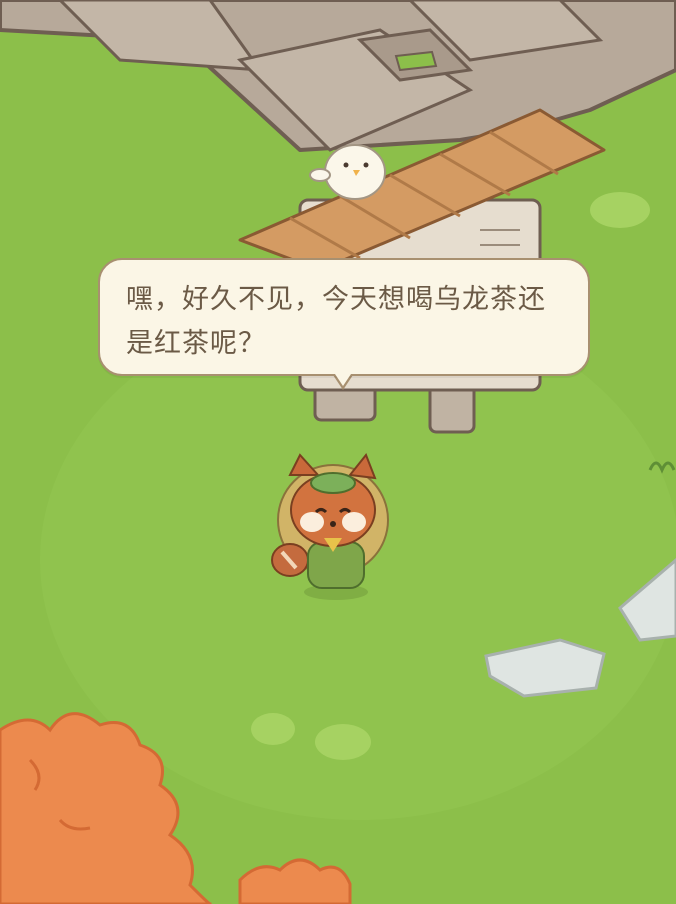 This screenshot has height=904, width=676. Describe the element at coordinates (343, 378) in the screenshot. I see `speech-bubble-tail-fill` at that location.